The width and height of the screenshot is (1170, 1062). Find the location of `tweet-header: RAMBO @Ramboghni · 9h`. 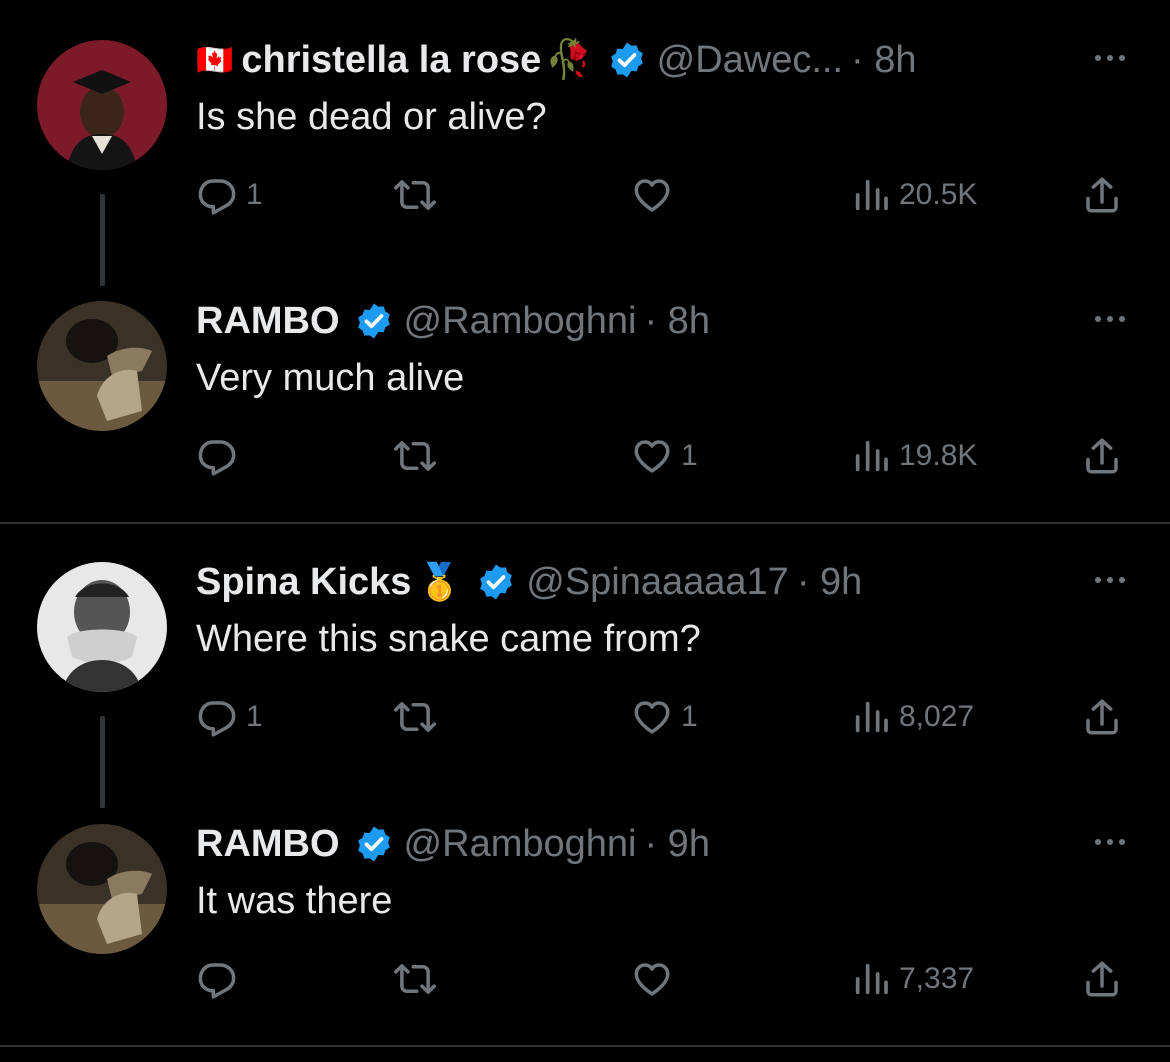

tweet-header: RAMBO @Ramboghni · 9h is located at coordinates (453, 844).